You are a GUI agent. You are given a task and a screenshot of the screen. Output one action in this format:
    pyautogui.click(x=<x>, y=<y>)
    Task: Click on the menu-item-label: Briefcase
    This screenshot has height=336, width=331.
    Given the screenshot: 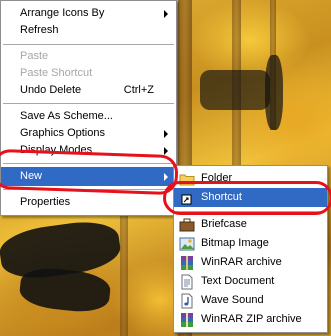 What is the action you would take?
    pyautogui.click(x=224, y=224)
    